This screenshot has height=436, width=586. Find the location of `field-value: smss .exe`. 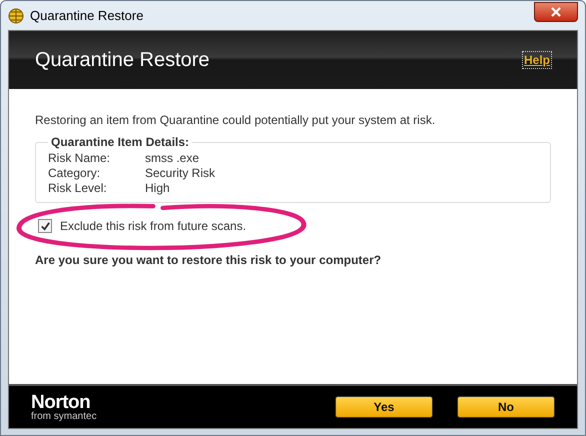

field-value: smss .exe is located at coordinates (172, 158).